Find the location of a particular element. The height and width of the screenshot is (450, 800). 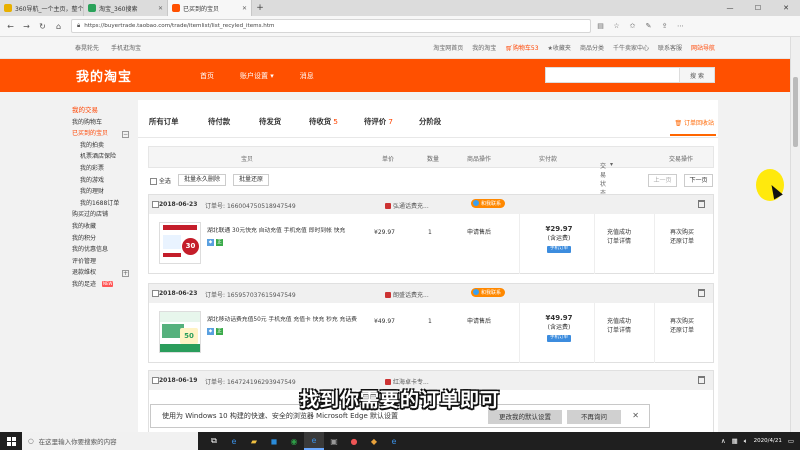

cart-link: 🛒︎购物车53 is located at coordinates (521, 47).